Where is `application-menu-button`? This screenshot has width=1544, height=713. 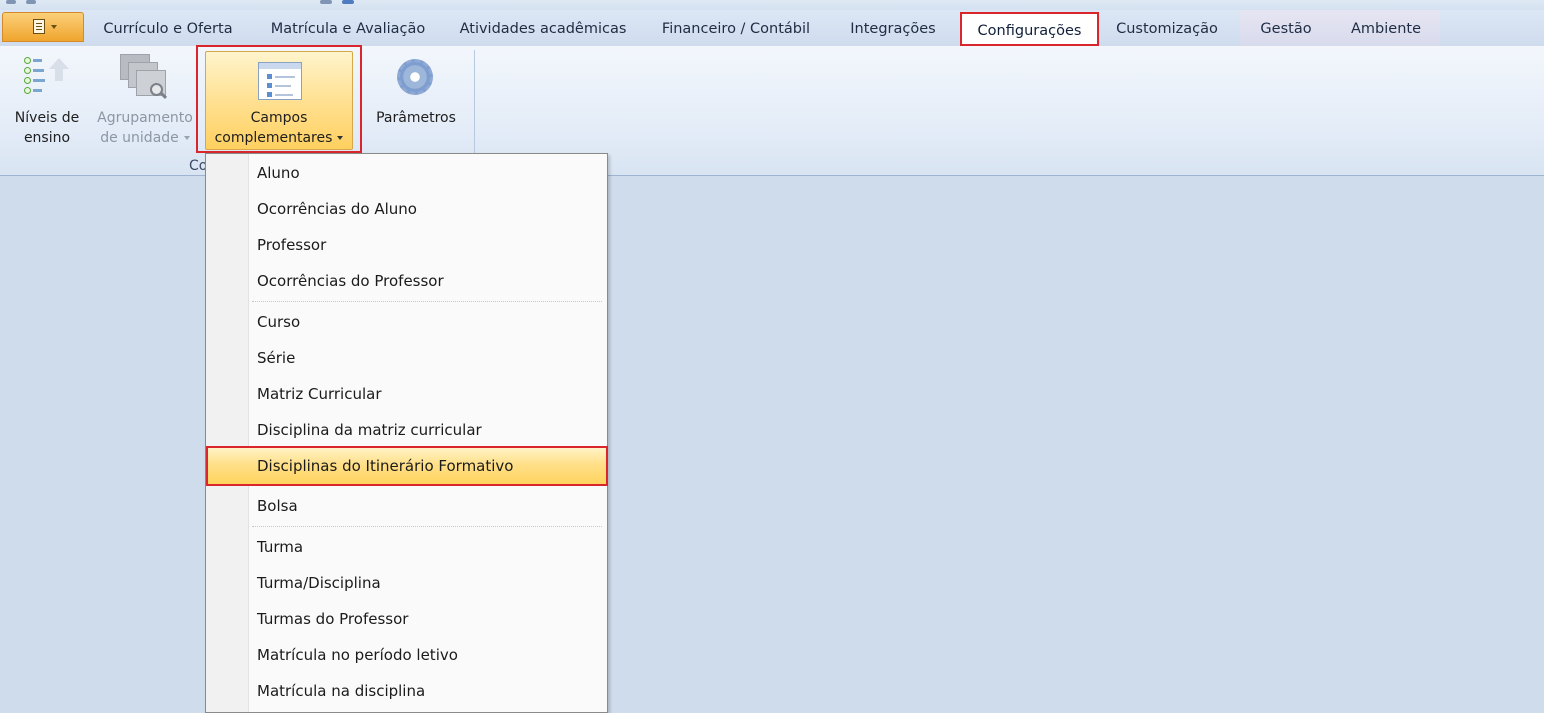
application-menu-button is located at coordinates (43, 27).